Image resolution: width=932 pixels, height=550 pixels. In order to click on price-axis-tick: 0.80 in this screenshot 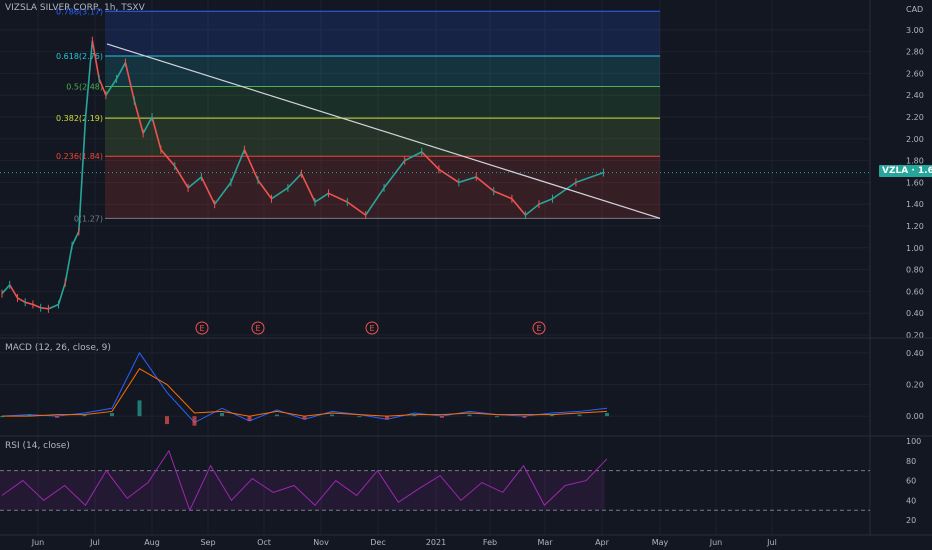, I will do `click(915, 270)`.